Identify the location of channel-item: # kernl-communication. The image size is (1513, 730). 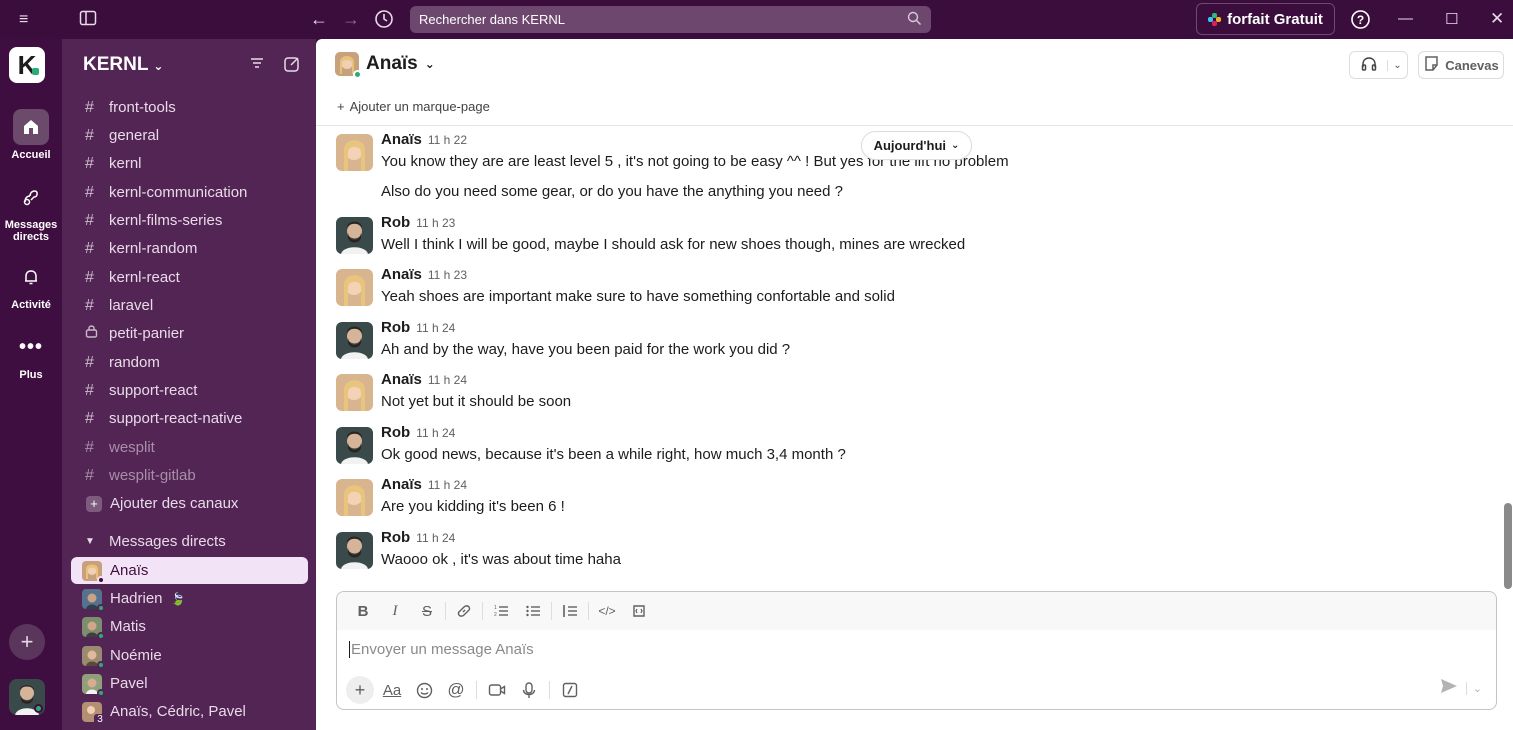
(189, 192).